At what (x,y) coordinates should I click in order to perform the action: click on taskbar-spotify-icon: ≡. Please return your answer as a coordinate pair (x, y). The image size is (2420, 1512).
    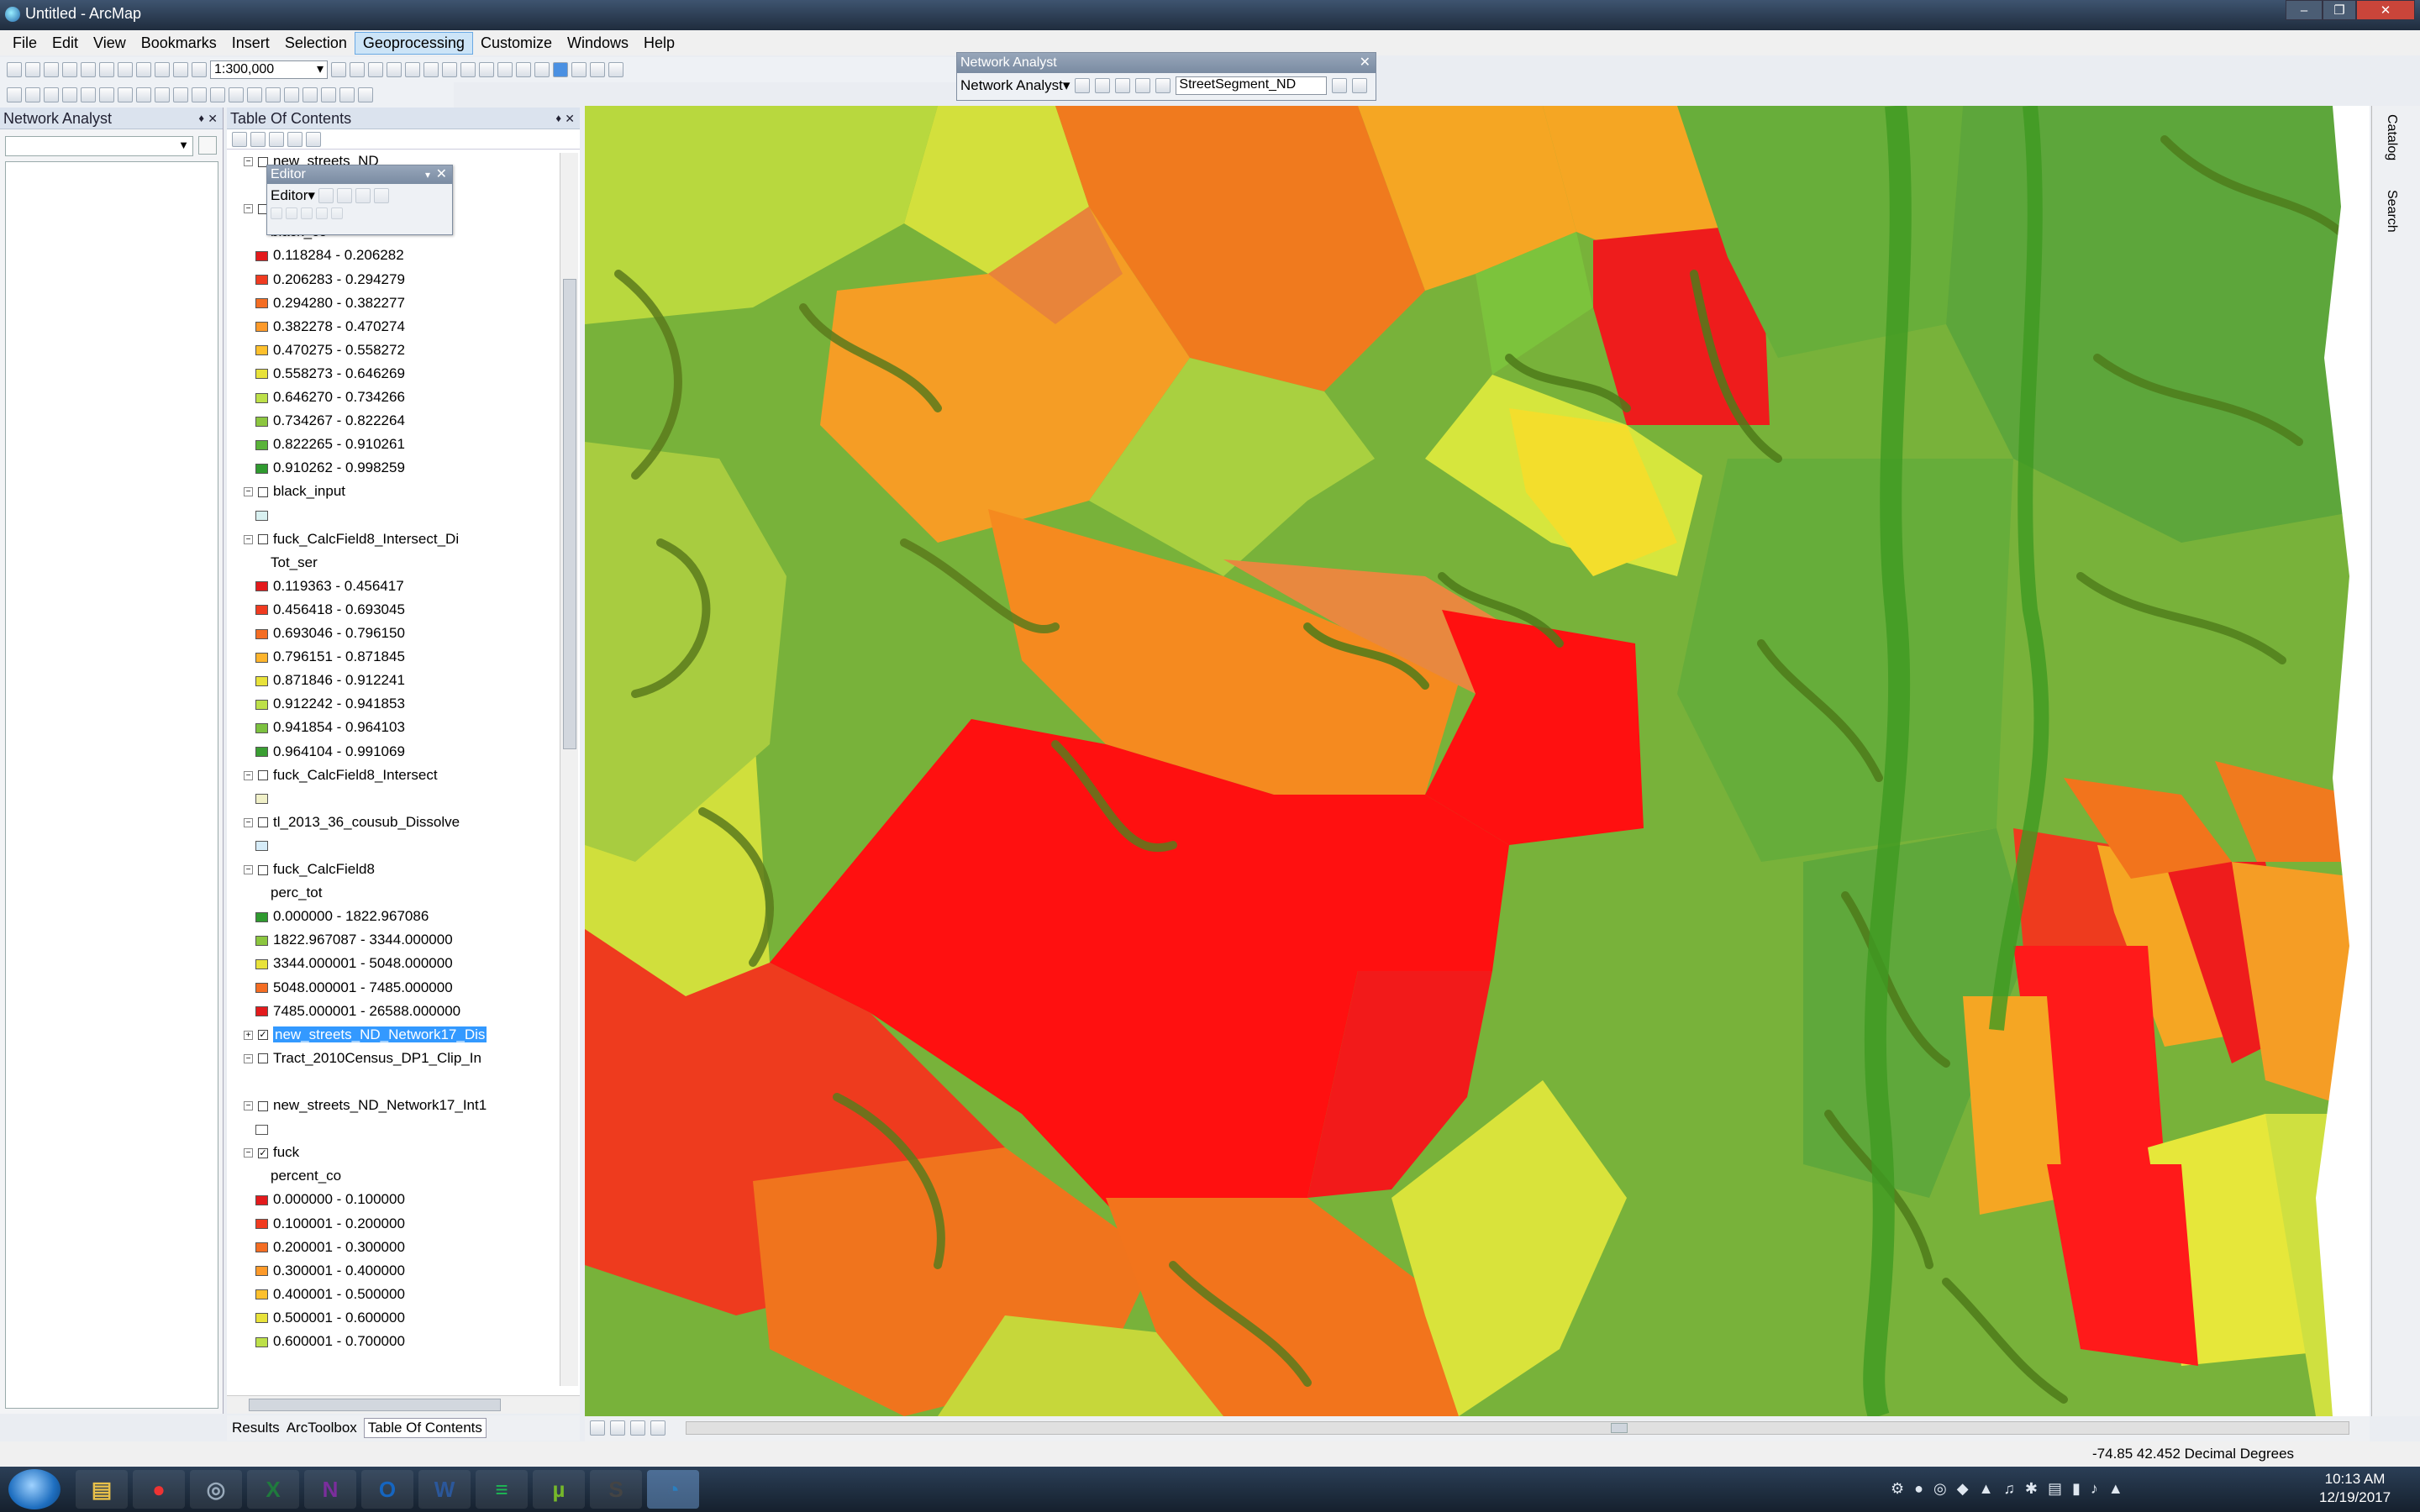
    Looking at the image, I should click on (502, 1489).